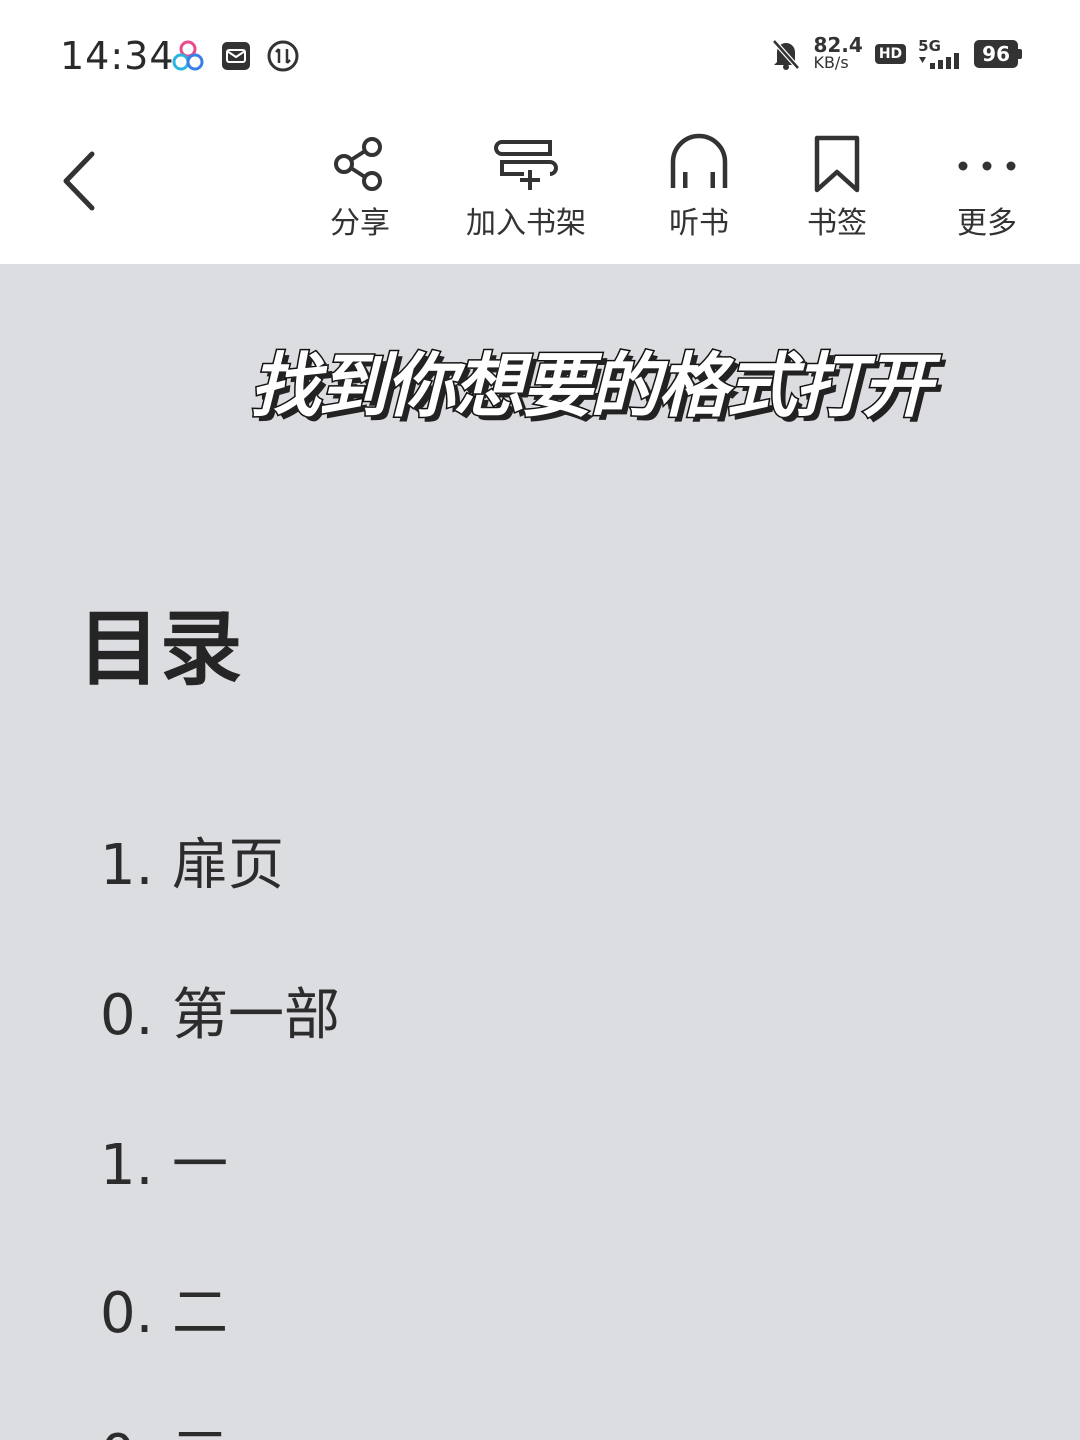 The width and height of the screenshot is (1080, 1440). I want to click on toc-item: 1. 扉页, so click(192, 860).